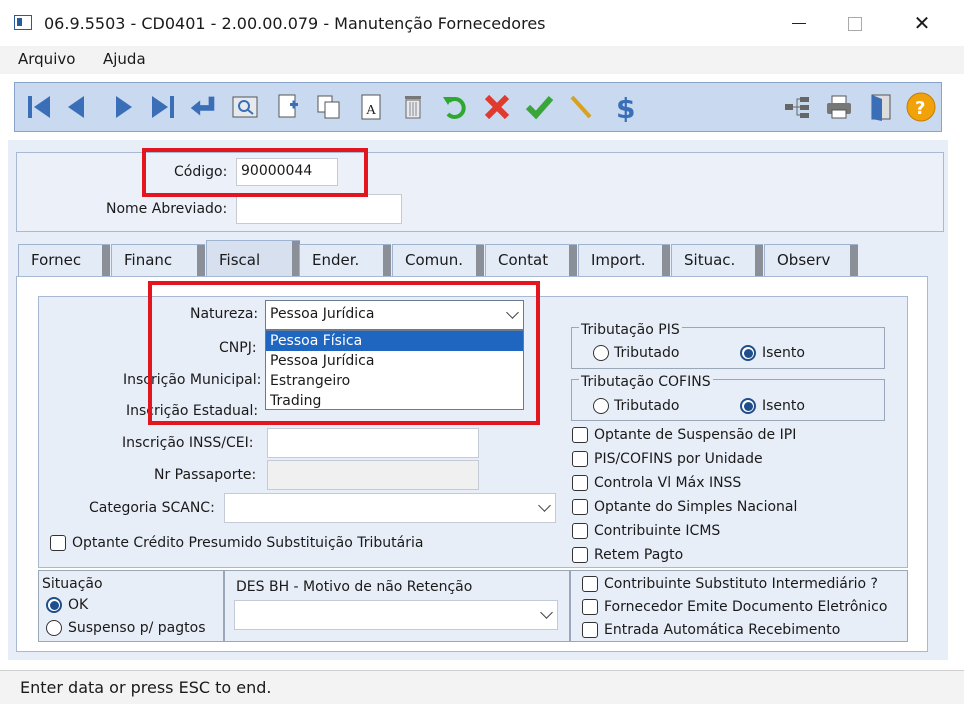  I want to click on emite-doc-eletronico-label: Fornecedor Emite Documento Eletrônico, so click(746, 607).